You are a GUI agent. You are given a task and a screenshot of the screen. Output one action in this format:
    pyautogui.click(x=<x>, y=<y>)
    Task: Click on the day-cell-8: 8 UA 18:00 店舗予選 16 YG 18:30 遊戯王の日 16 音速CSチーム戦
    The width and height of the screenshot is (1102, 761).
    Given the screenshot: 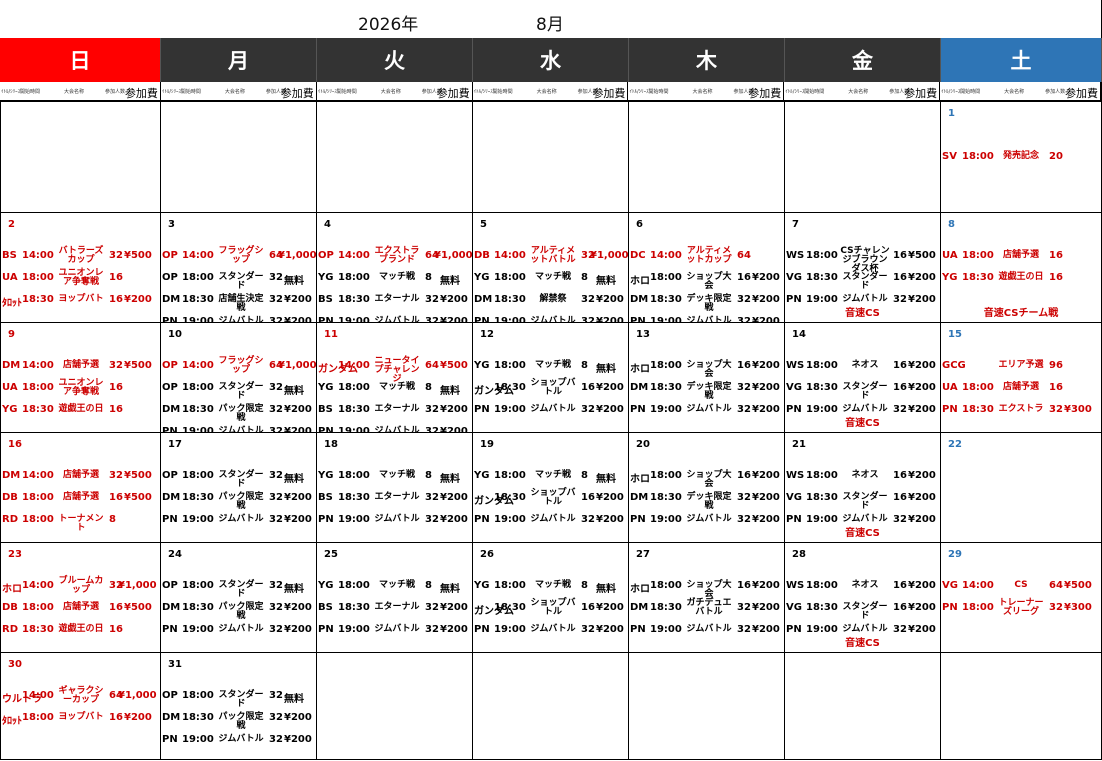 What is the action you would take?
    pyautogui.click(x=1021, y=267)
    